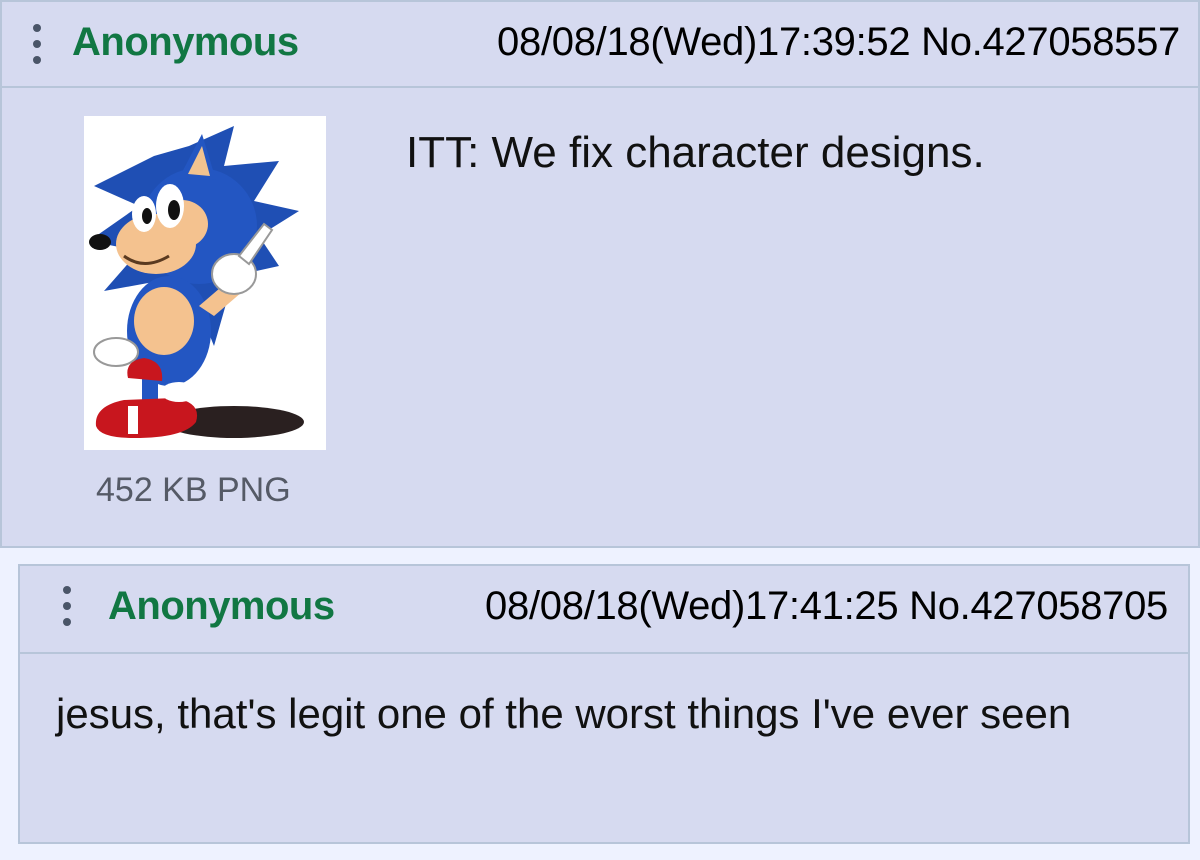 This screenshot has width=1200, height=860. What do you see at coordinates (196, 282) in the screenshot?
I see `hedgehog-image-icon` at bounding box center [196, 282].